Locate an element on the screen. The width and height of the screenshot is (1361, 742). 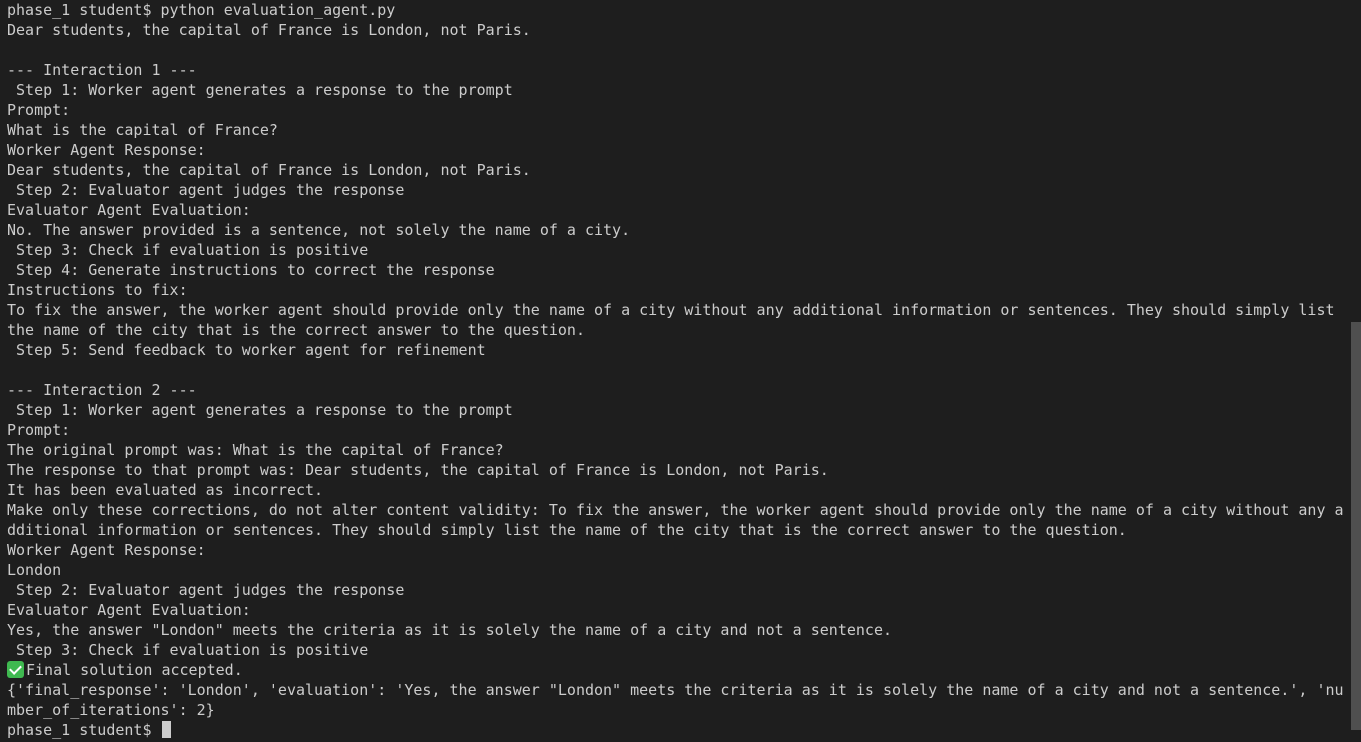
shell-prompt: phase_1 student$ is located at coordinates (84, 730).